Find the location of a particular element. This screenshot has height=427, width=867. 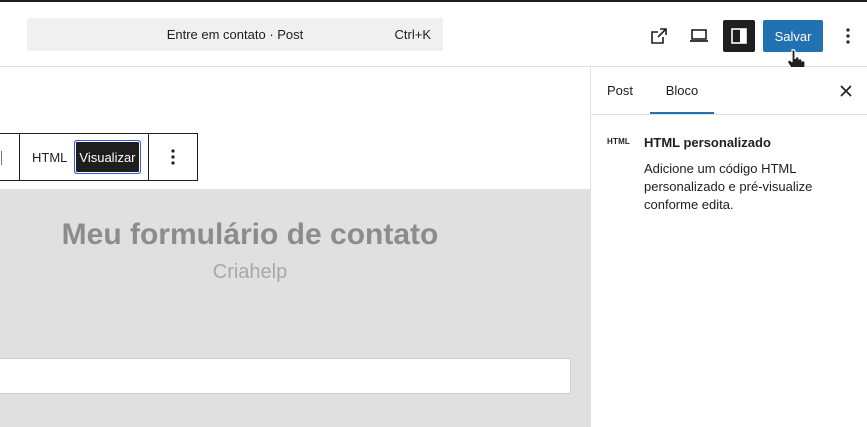

settings-panel-icon is located at coordinates (739, 36).